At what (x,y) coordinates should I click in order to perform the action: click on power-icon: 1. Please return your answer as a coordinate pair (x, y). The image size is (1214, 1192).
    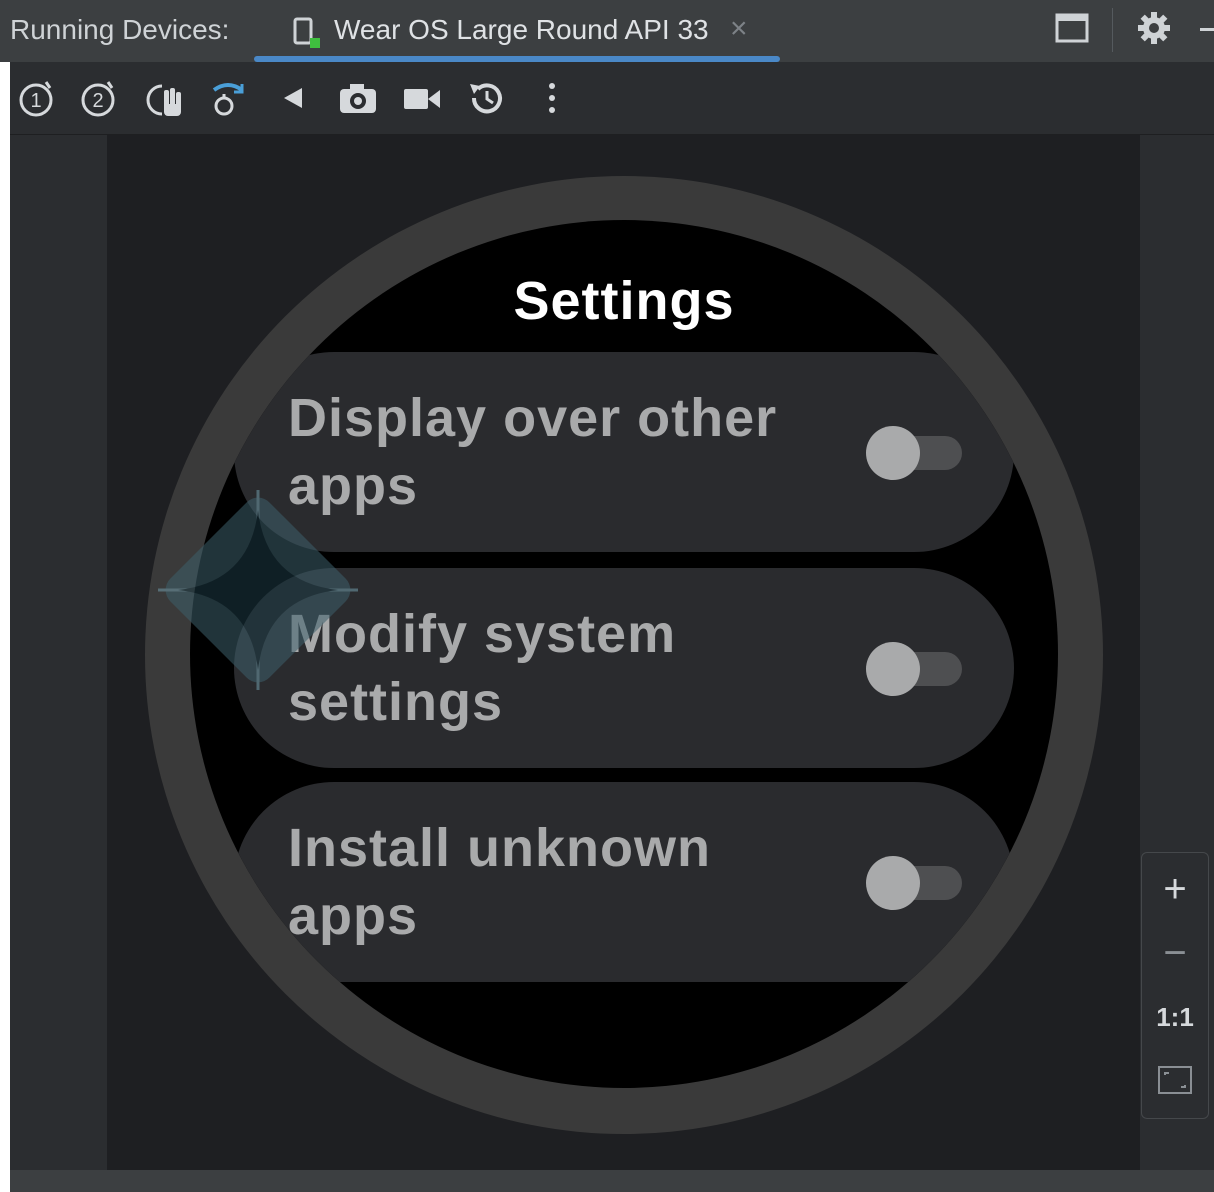
    Looking at the image, I should click on (38, 98).